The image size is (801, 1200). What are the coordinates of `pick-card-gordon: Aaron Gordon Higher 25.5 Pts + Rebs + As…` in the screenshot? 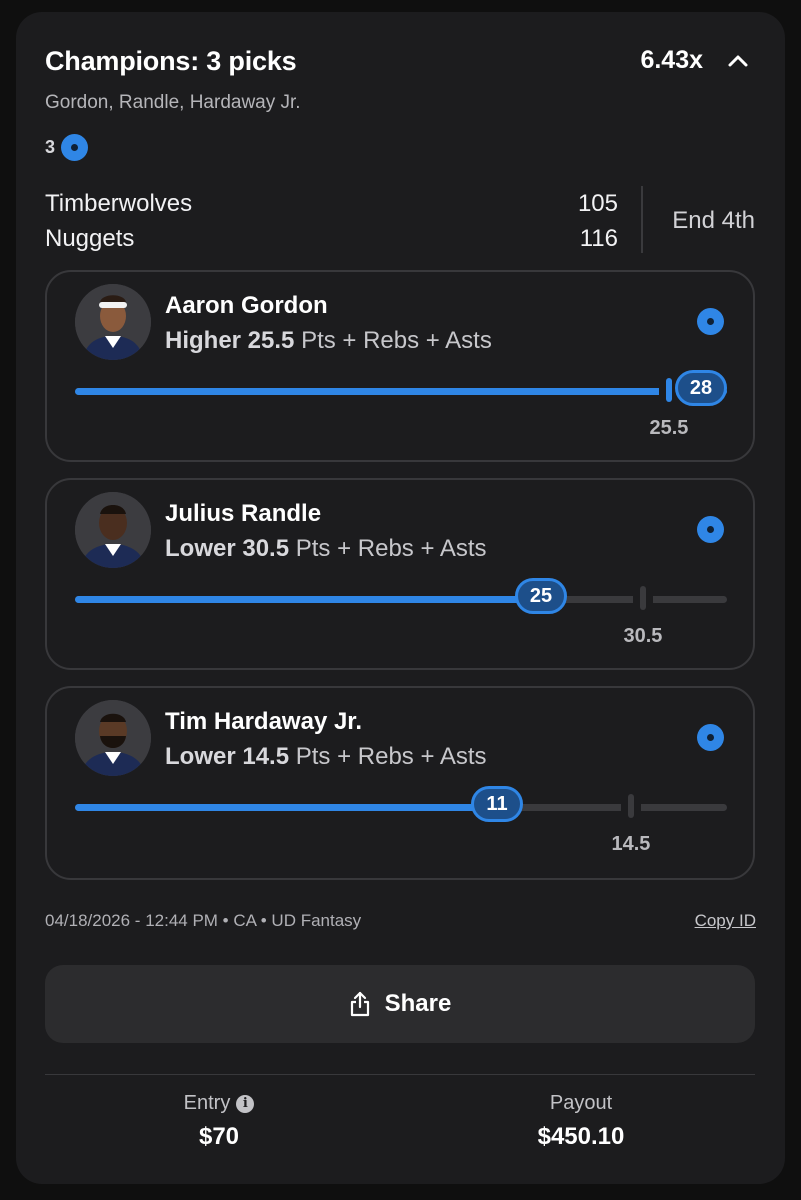 It's located at (400, 366).